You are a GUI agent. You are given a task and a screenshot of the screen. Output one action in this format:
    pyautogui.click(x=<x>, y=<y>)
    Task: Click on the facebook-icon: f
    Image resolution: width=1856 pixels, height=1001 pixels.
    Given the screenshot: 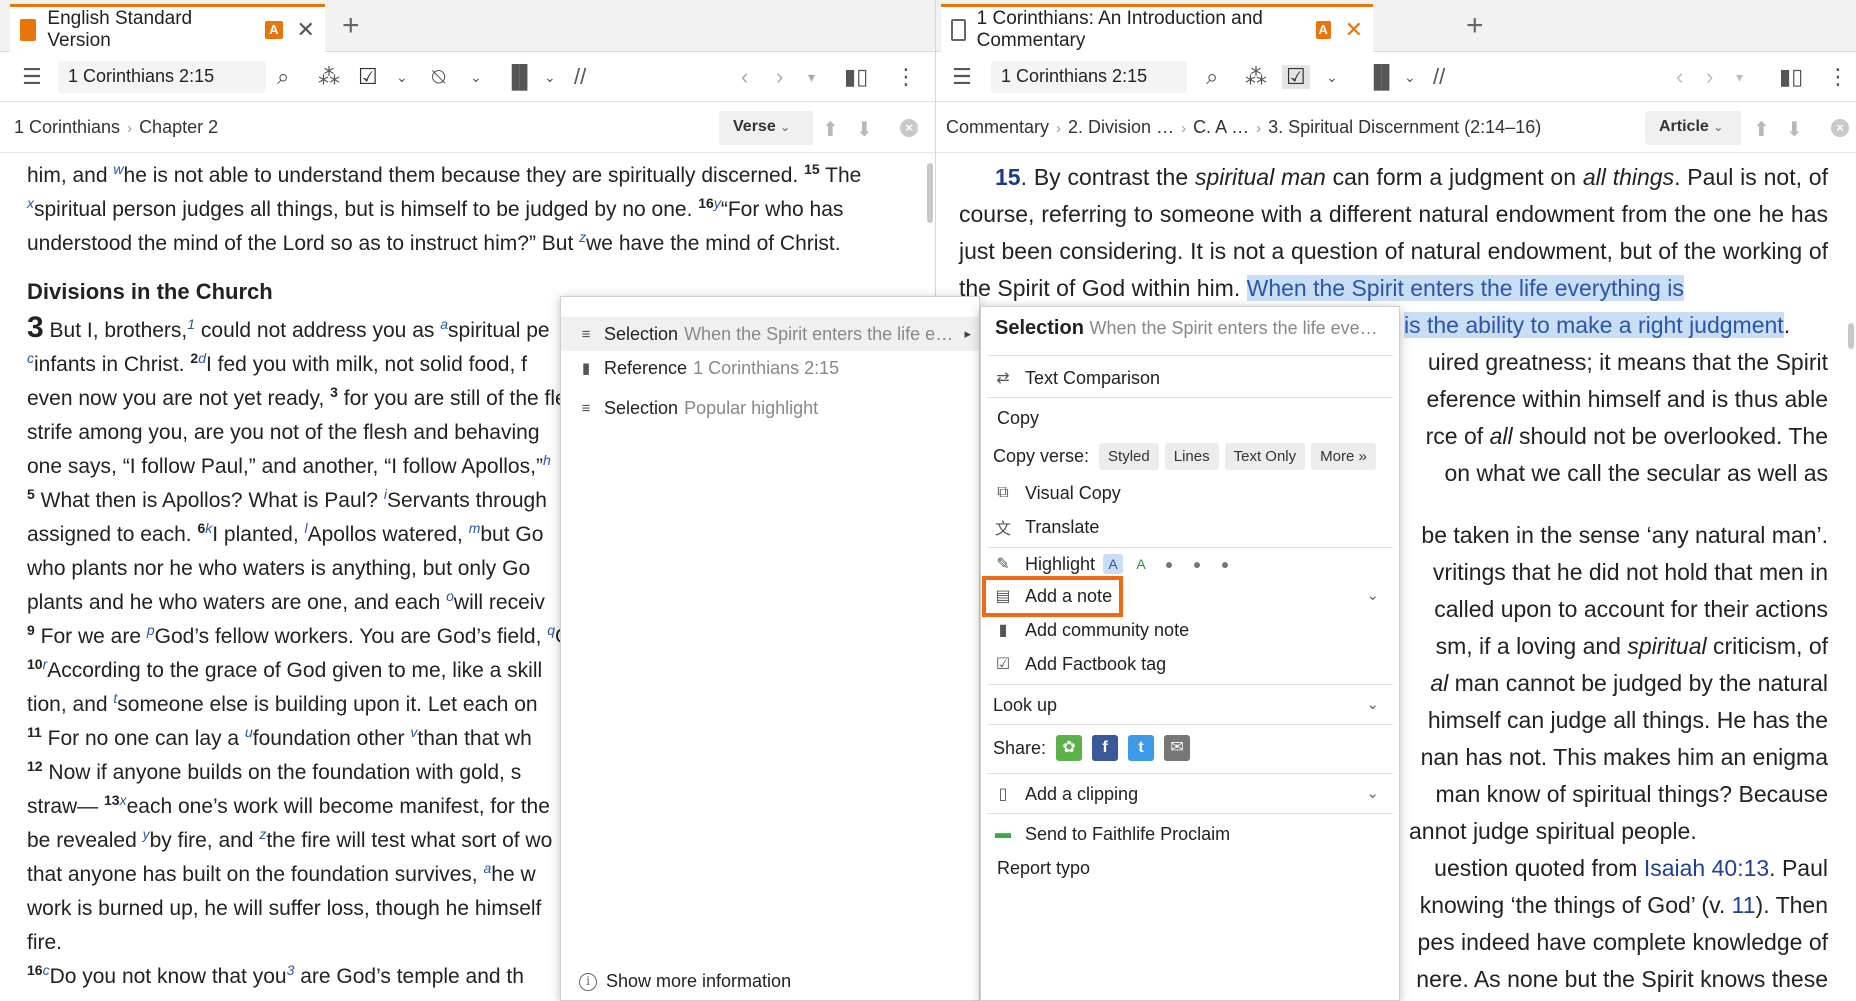 What is the action you would take?
    pyautogui.click(x=1105, y=748)
    